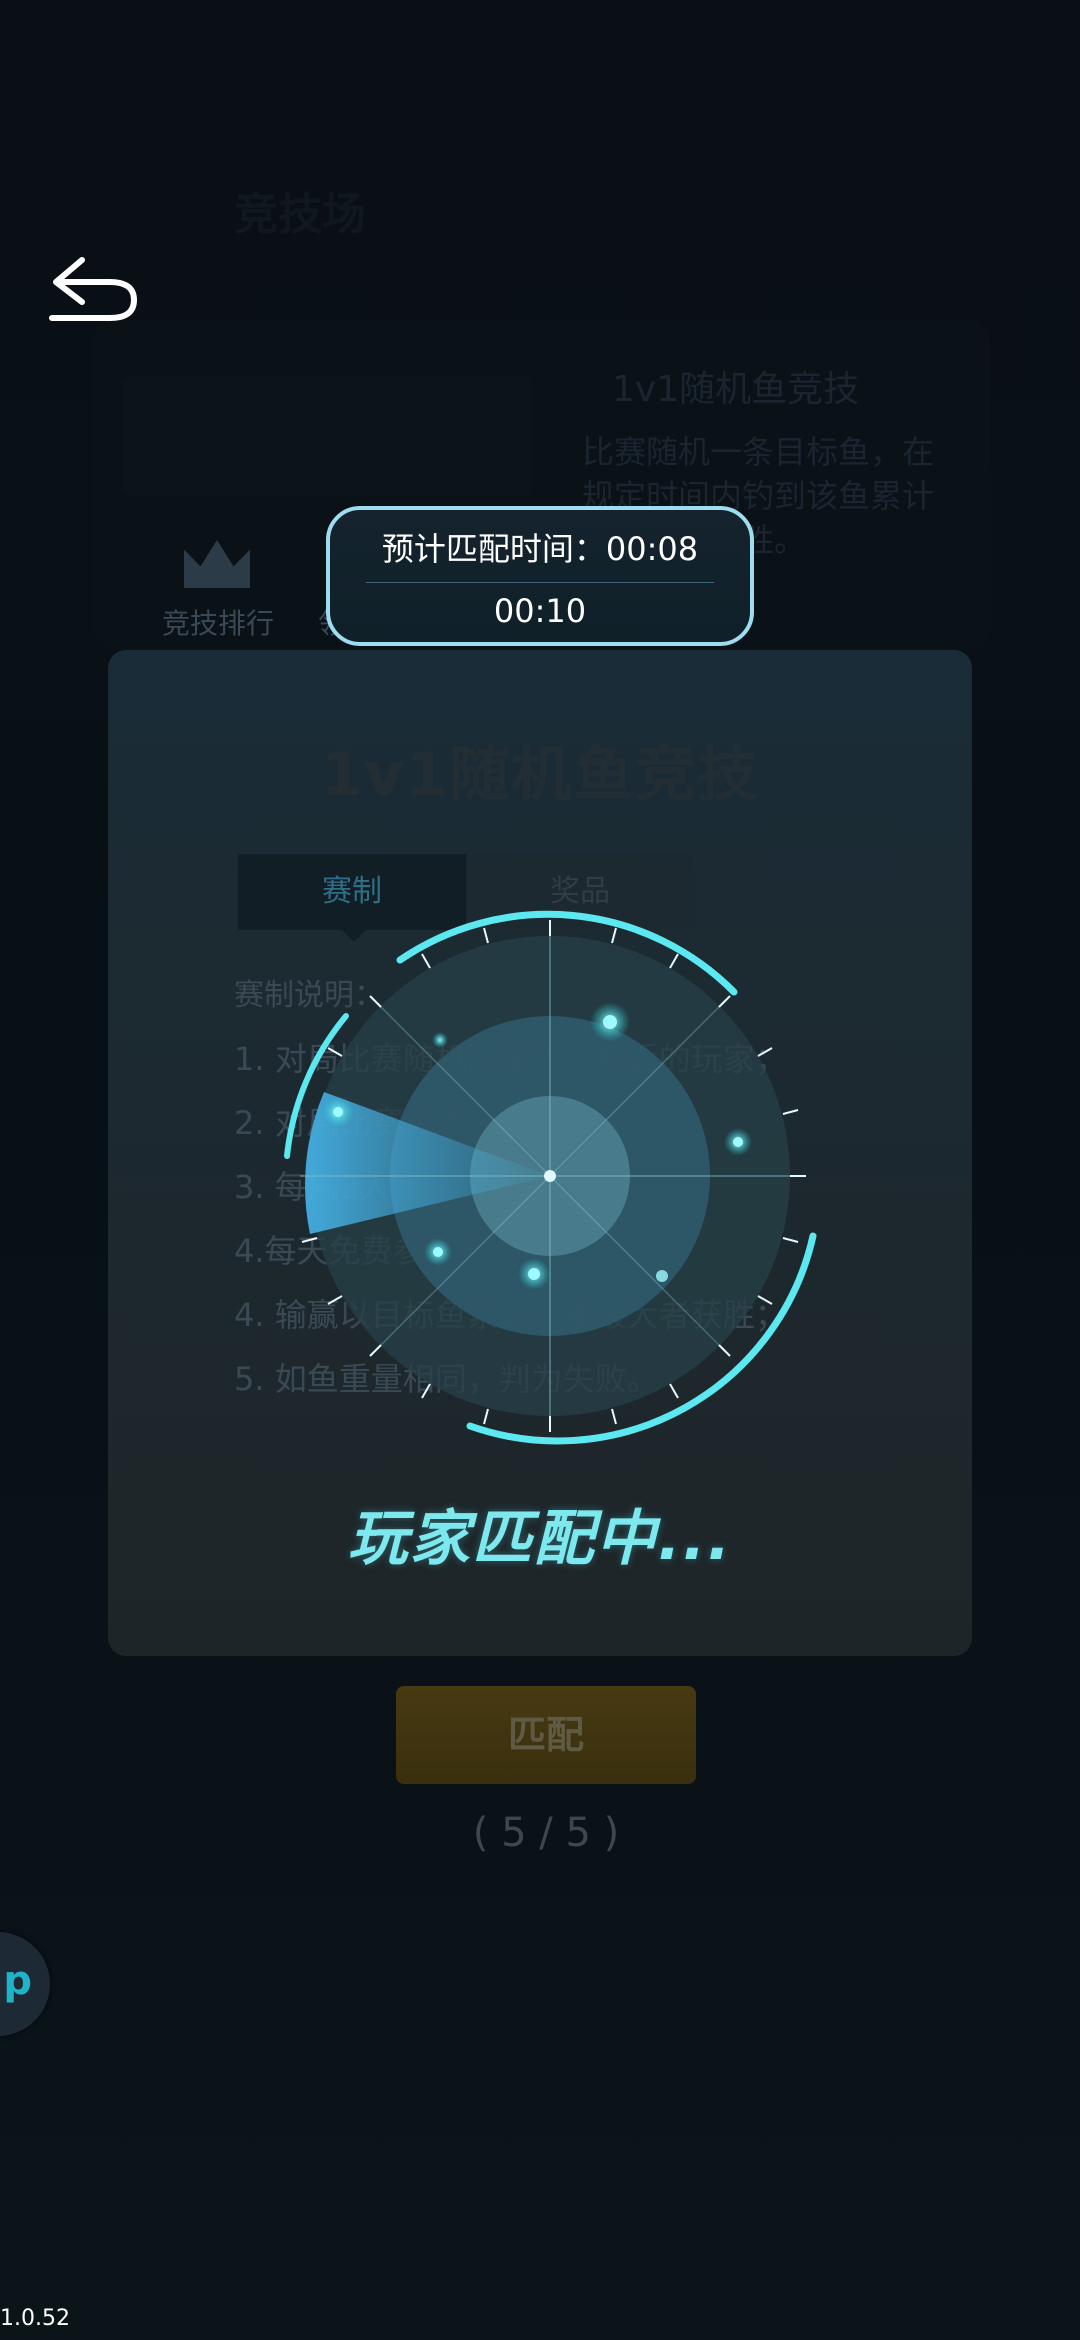 The width and height of the screenshot is (1080, 2340). I want to click on match-count: ( 5 / 5 ), so click(546, 1833).